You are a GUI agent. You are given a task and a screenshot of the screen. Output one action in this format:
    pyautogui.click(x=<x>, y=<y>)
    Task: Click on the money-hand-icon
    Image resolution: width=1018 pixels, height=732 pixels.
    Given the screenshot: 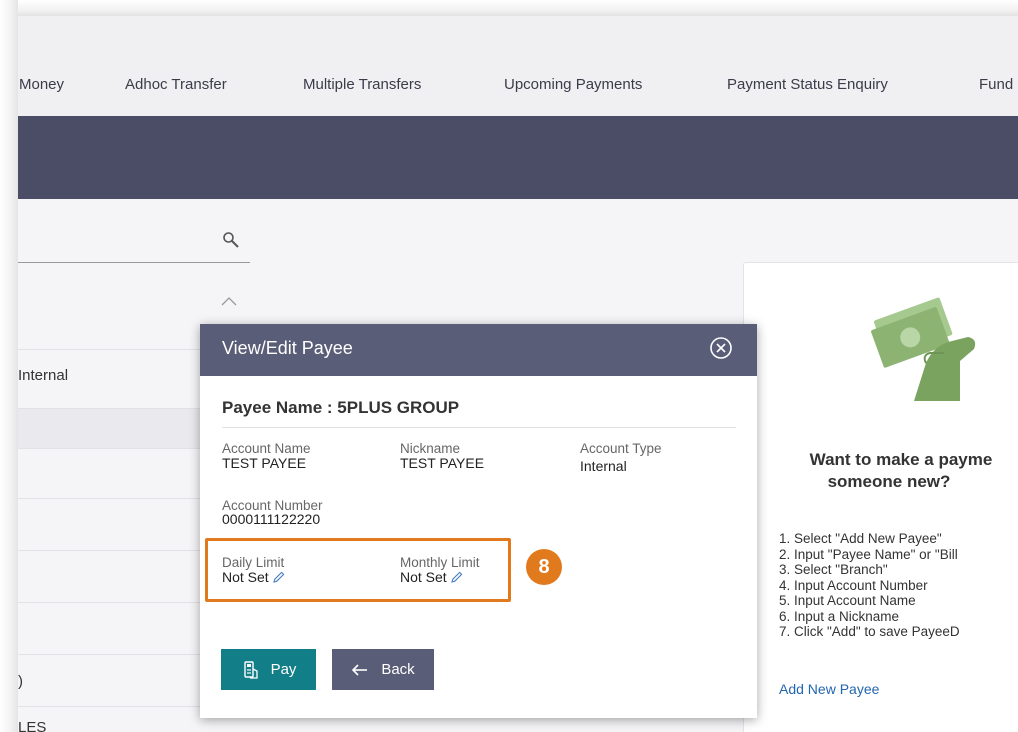 What is the action you would take?
    pyautogui.click(x=923, y=349)
    